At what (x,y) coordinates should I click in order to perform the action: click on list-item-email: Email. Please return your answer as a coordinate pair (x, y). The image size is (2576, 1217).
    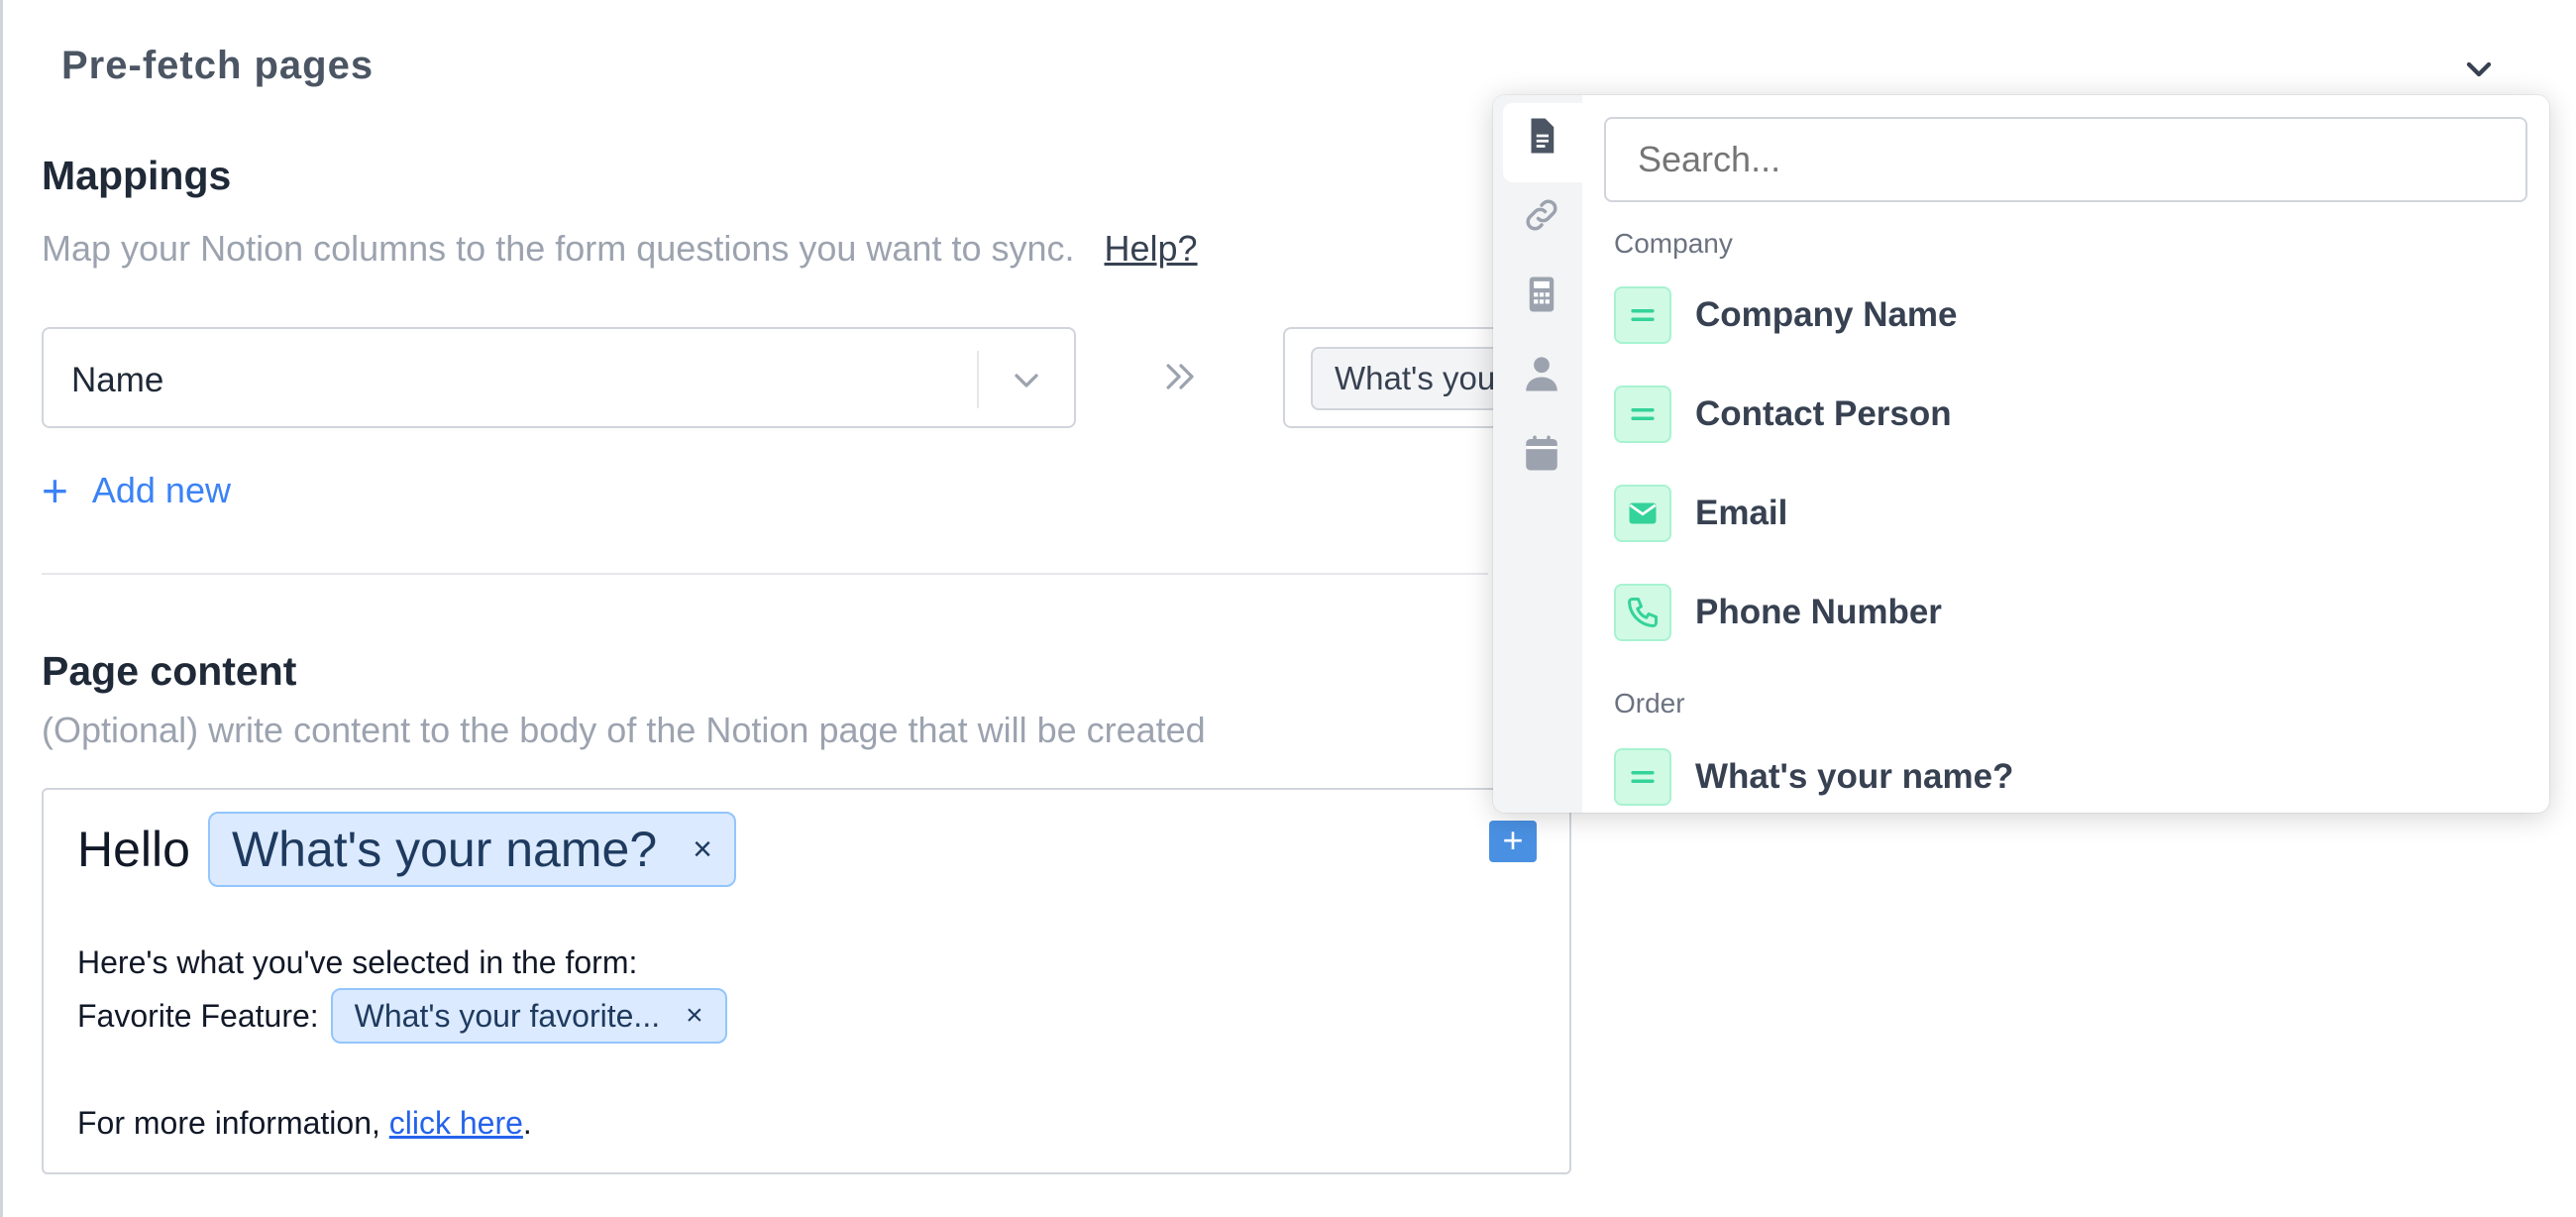
    Looking at the image, I should click on (1700, 513).